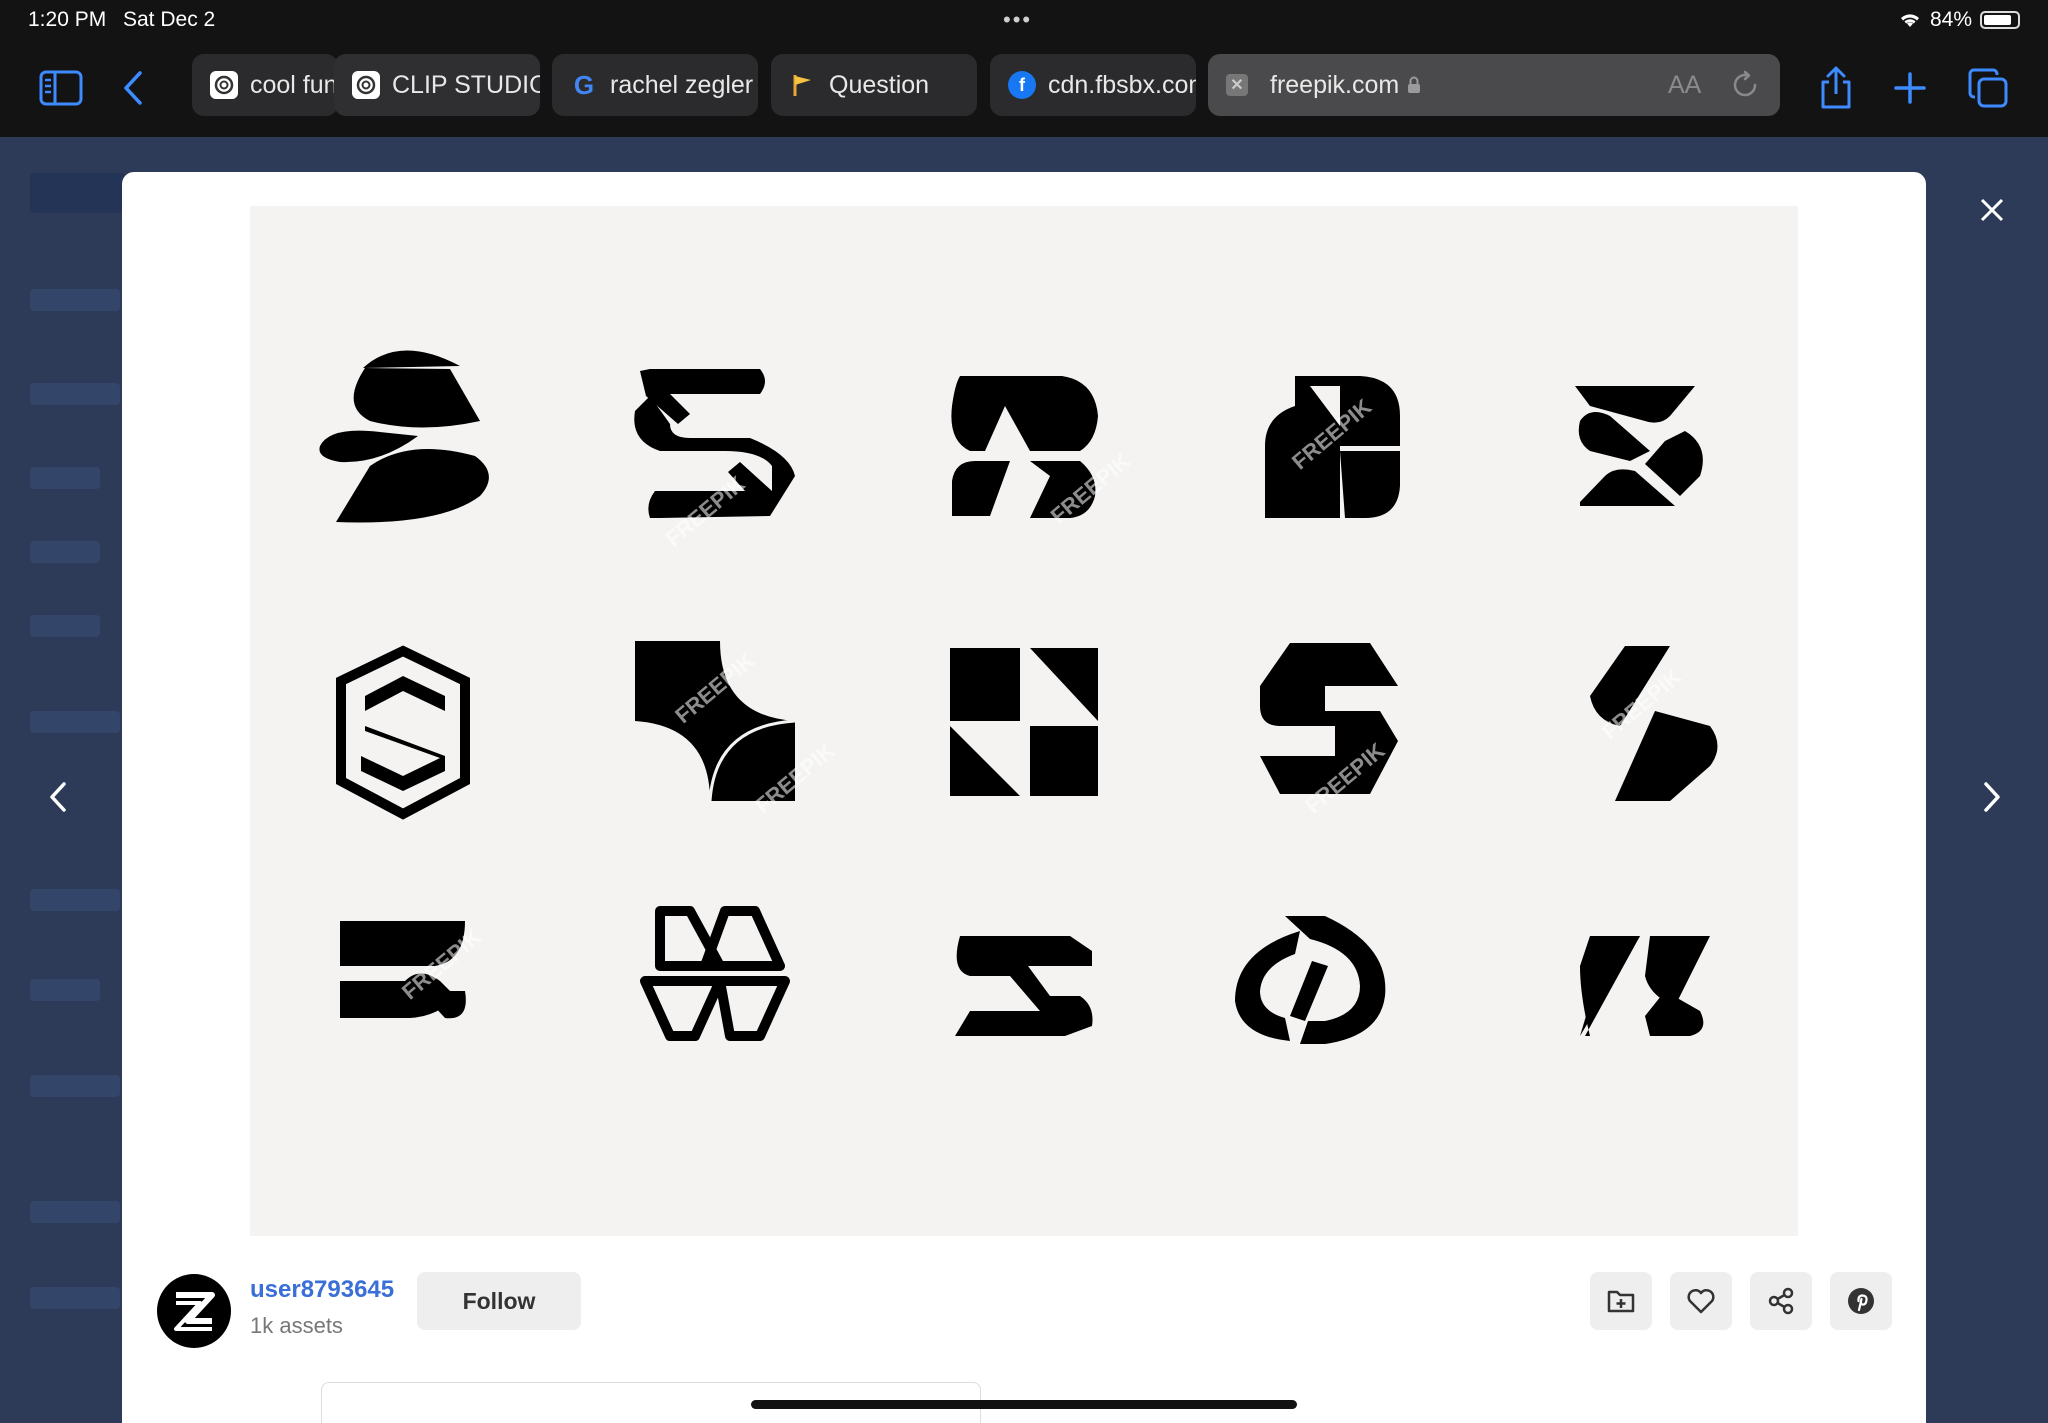 Image resolution: width=2048 pixels, height=1423 pixels. I want to click on like-button, so click(1701, 1301).